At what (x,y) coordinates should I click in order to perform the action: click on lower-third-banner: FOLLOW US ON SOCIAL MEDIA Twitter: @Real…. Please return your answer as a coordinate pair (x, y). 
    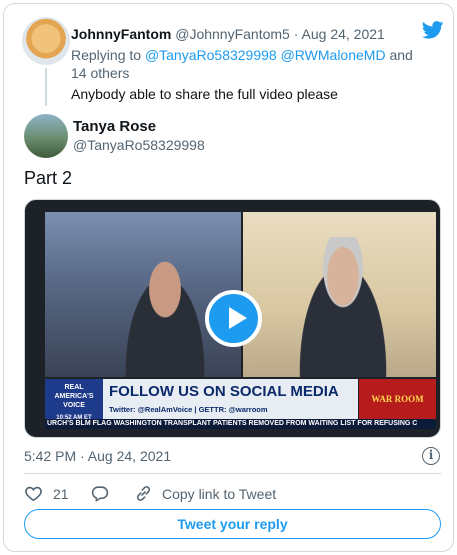
    Looking at the image, I should click on (230, 399).